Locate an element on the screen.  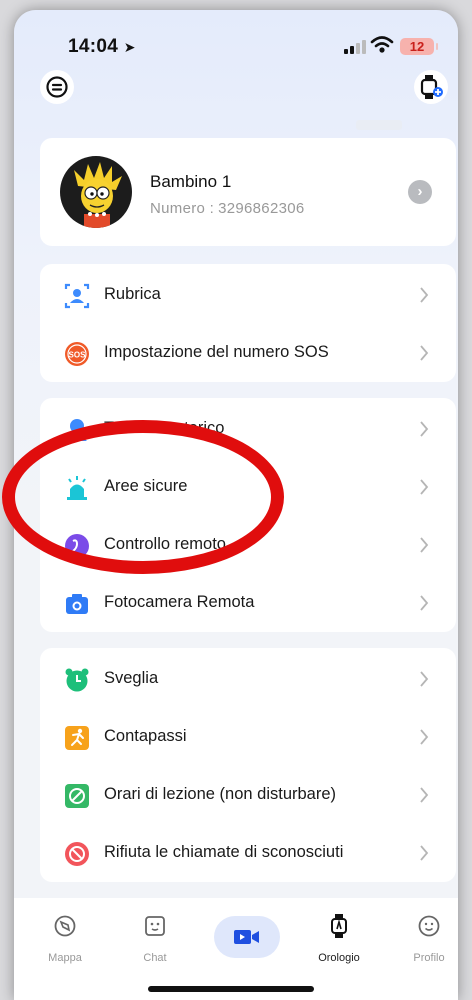
video-camera-icon is located at coordinates (246, 937).